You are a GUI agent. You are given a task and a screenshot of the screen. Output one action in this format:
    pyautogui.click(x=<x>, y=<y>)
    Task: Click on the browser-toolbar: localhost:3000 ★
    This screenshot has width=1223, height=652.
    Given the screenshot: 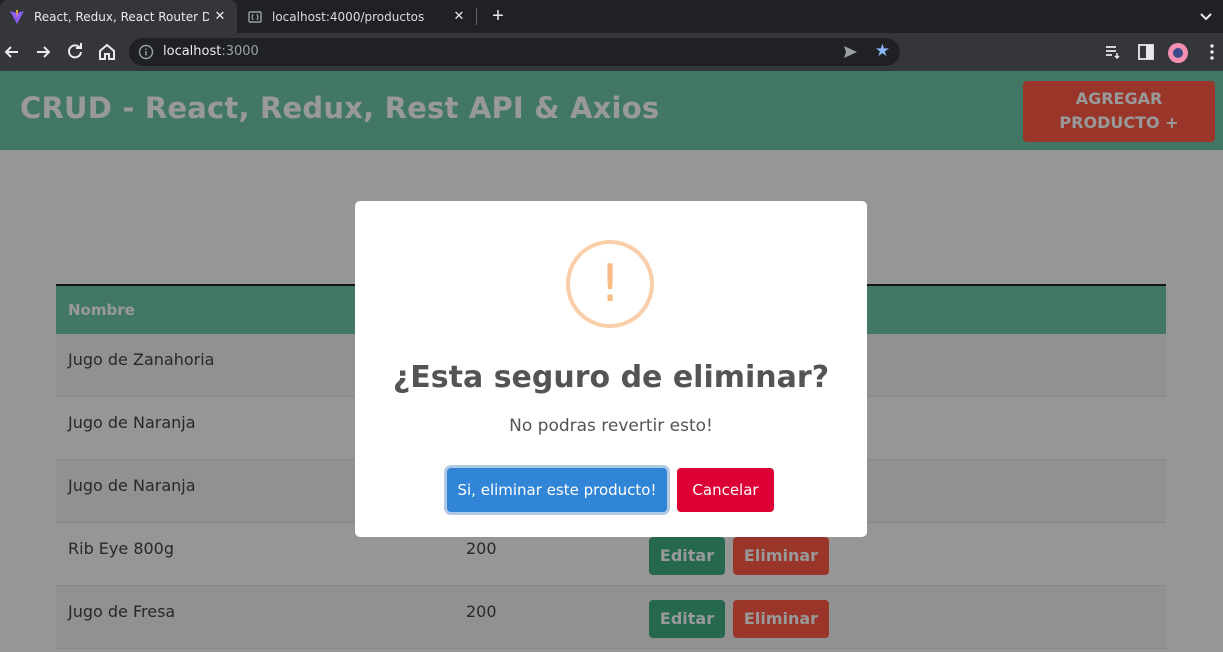 What is the action you would take?
    pyautogui.click(x=611, y=52)
    